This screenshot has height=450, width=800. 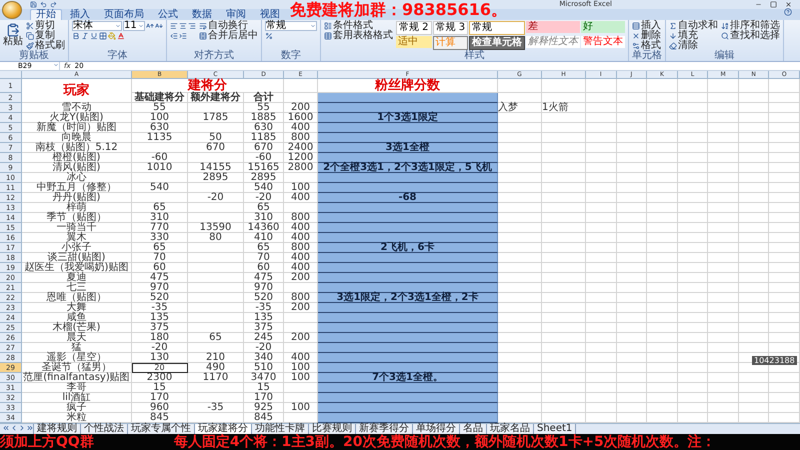 What do you see at coordinates (85, 36) in the screenshot?
I see `italic-icon` at bounding box center [85, 36].